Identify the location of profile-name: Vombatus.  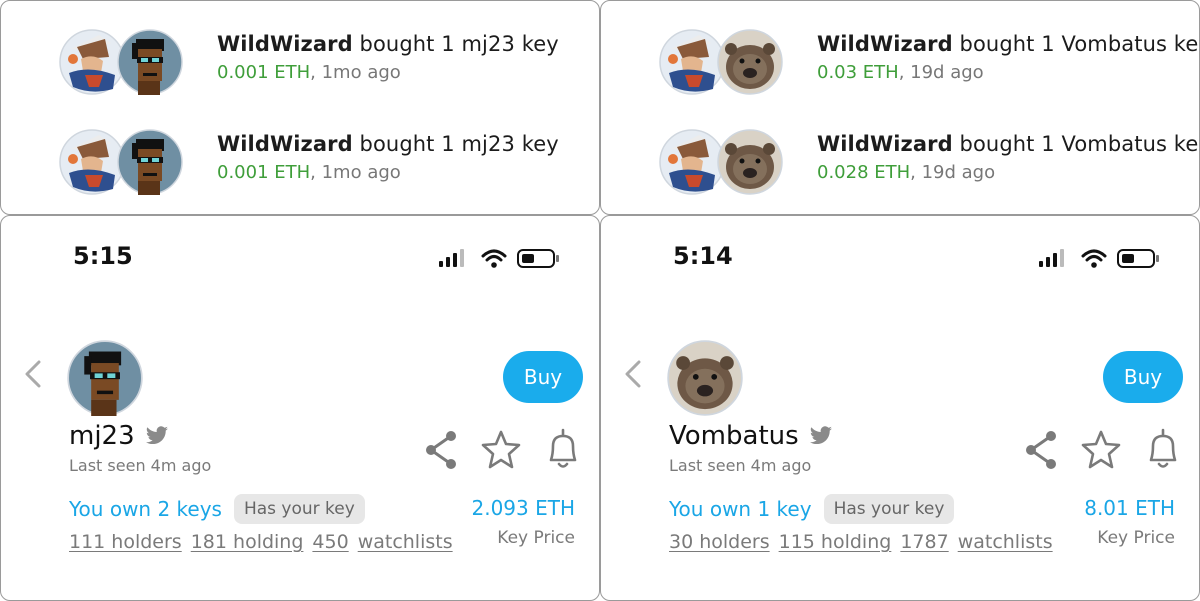
(751, 436).